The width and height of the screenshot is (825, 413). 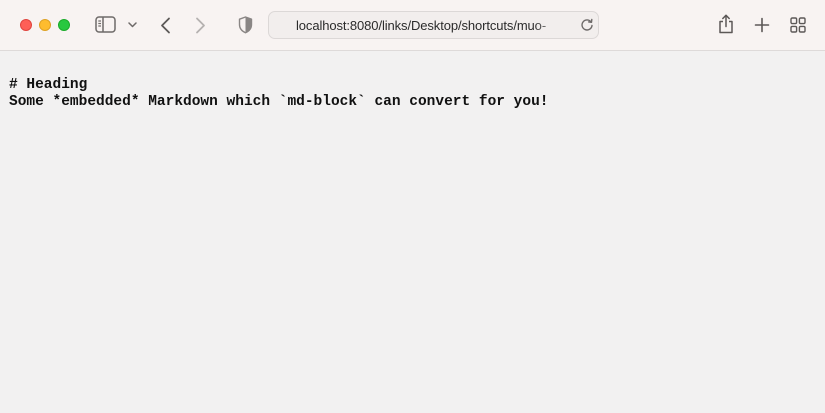 What do you see at coordinates (762, 25) in the screenshot?
I see `plus-icon` at bounding box center [762, 25].